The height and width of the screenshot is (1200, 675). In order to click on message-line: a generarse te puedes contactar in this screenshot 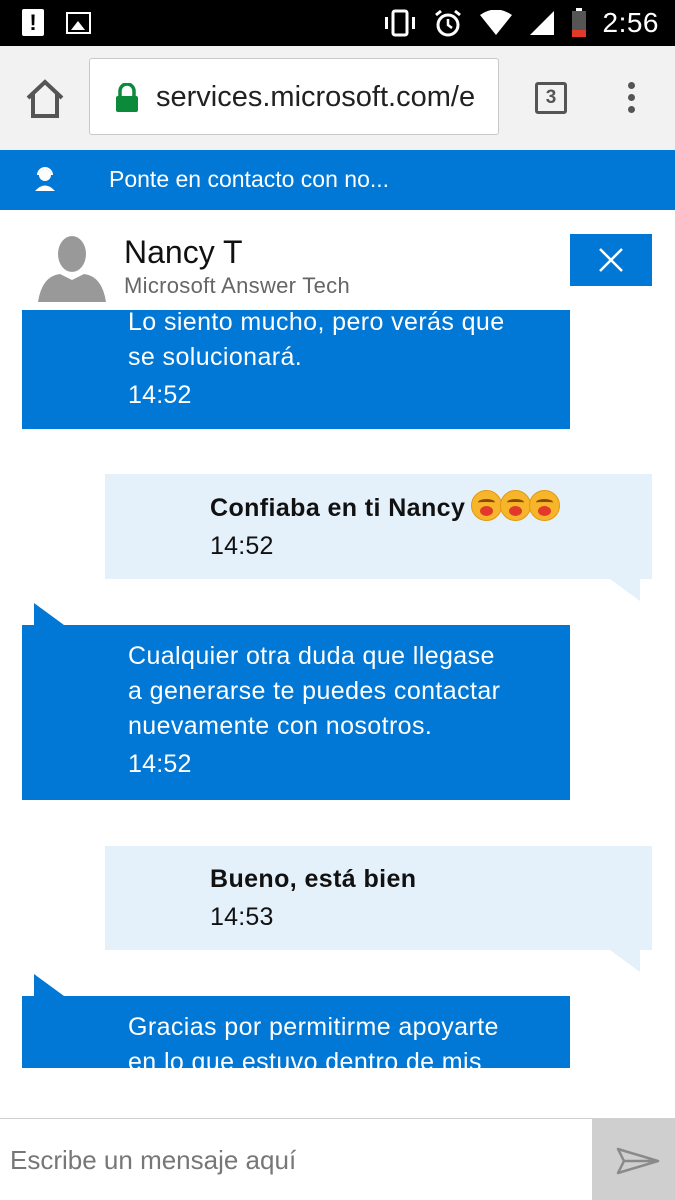, I will do `click(314, 691)`.